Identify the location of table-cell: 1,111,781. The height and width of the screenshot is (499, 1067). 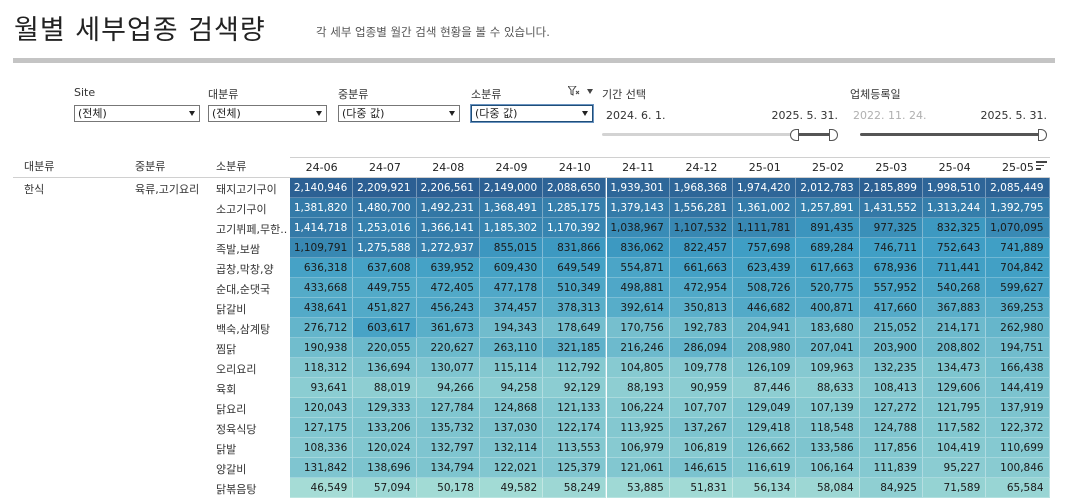
(765, 228).